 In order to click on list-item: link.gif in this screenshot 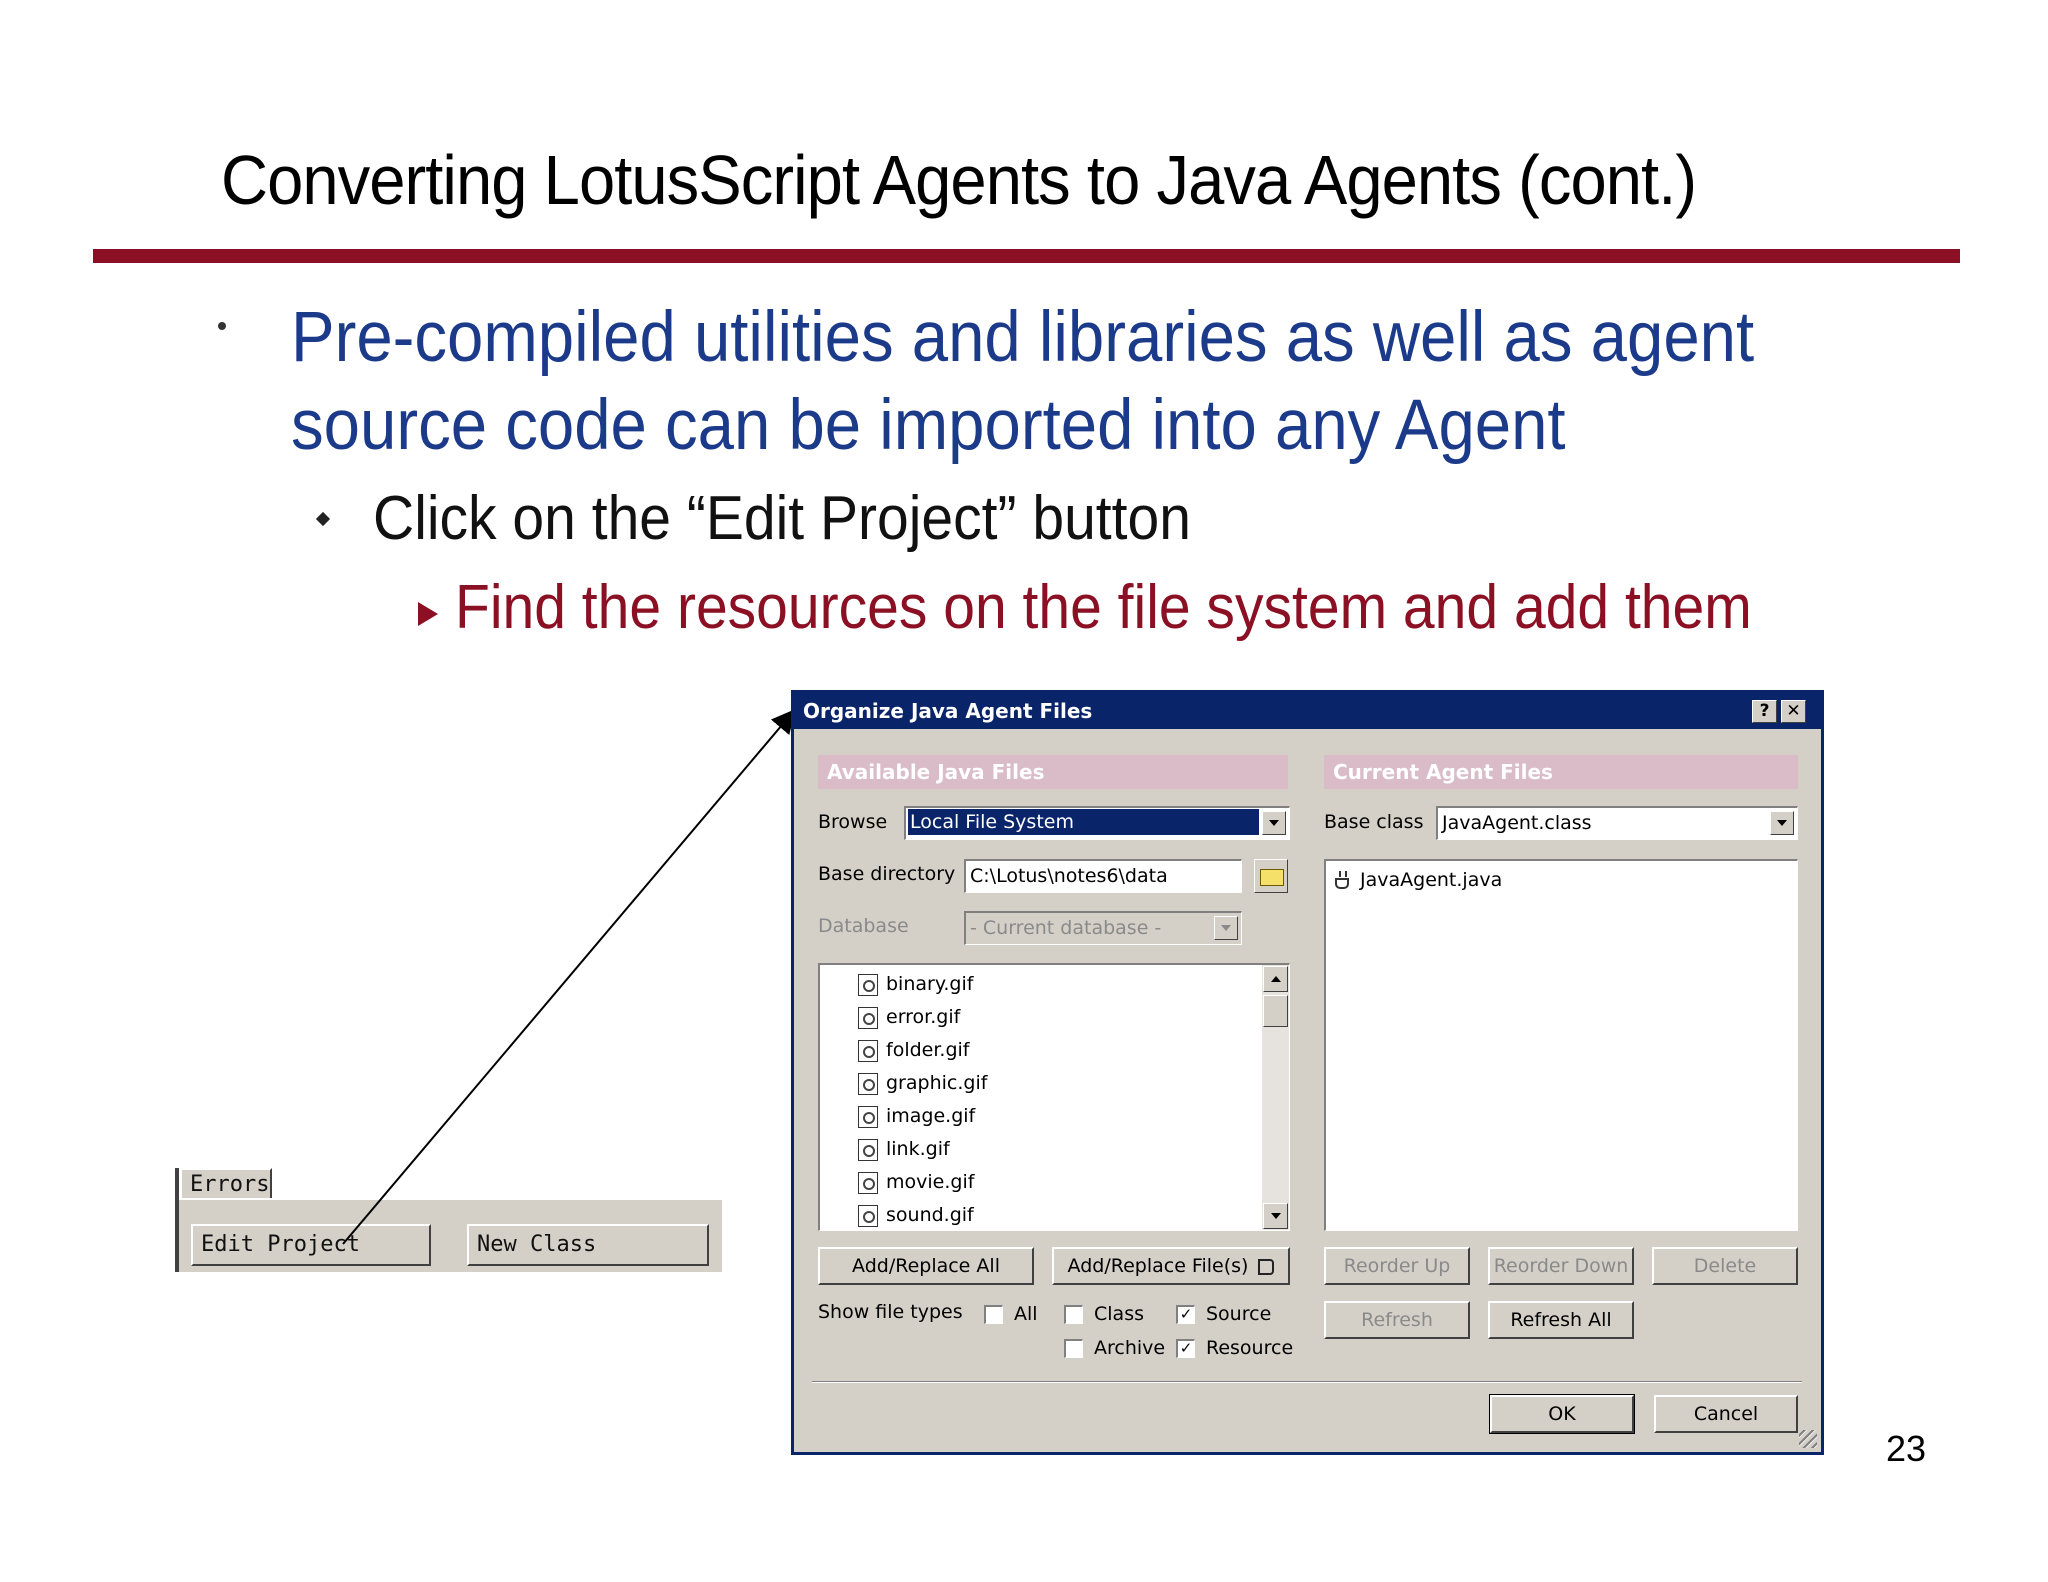, I will do `click(904, 1149)`.